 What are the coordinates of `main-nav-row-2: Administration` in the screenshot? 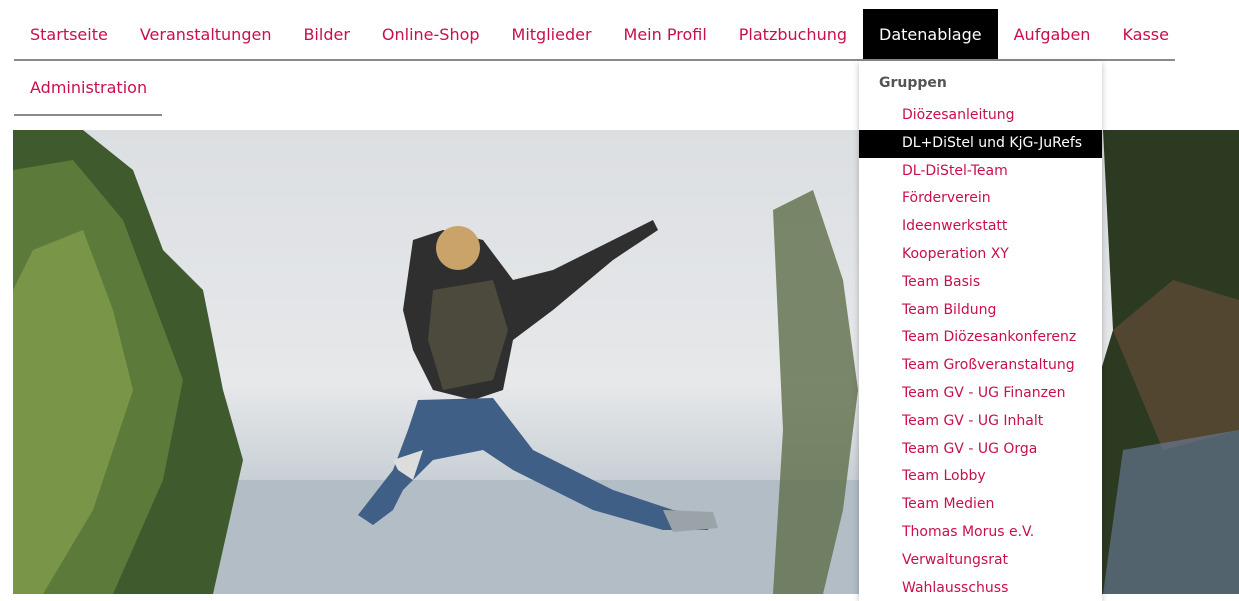 It's located at (88, 88).